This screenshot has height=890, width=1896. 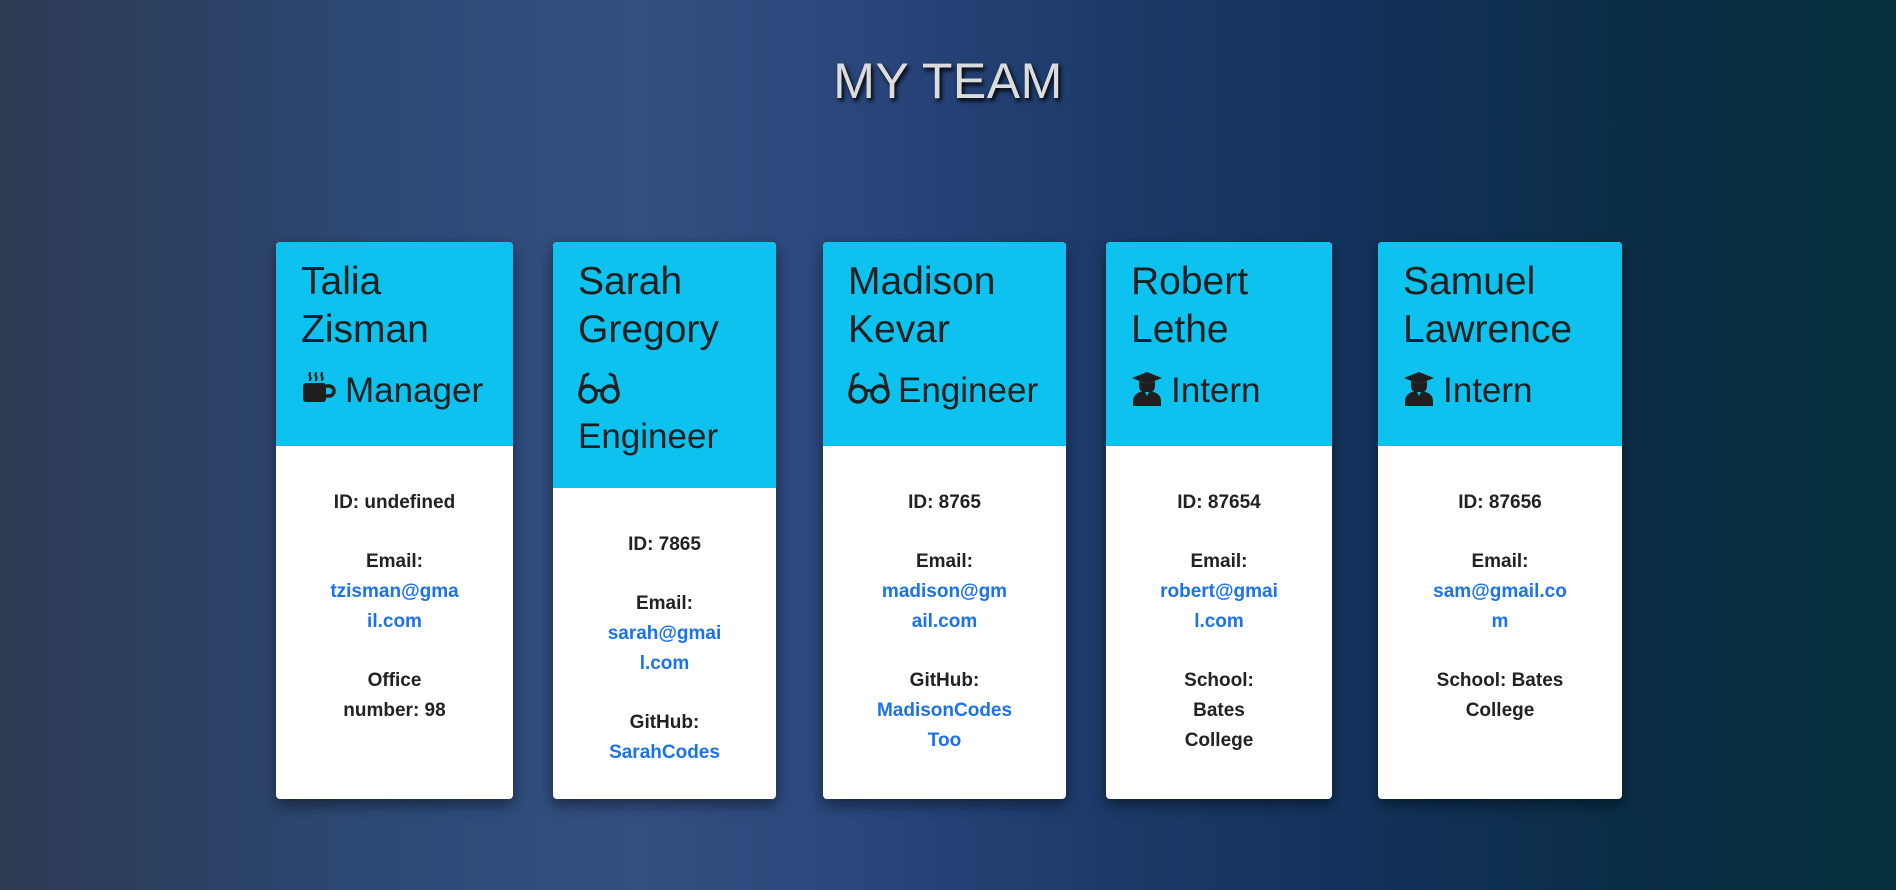 I want to click on github: GitHub: MadisonCodes Too, so click(x=944, y=711).